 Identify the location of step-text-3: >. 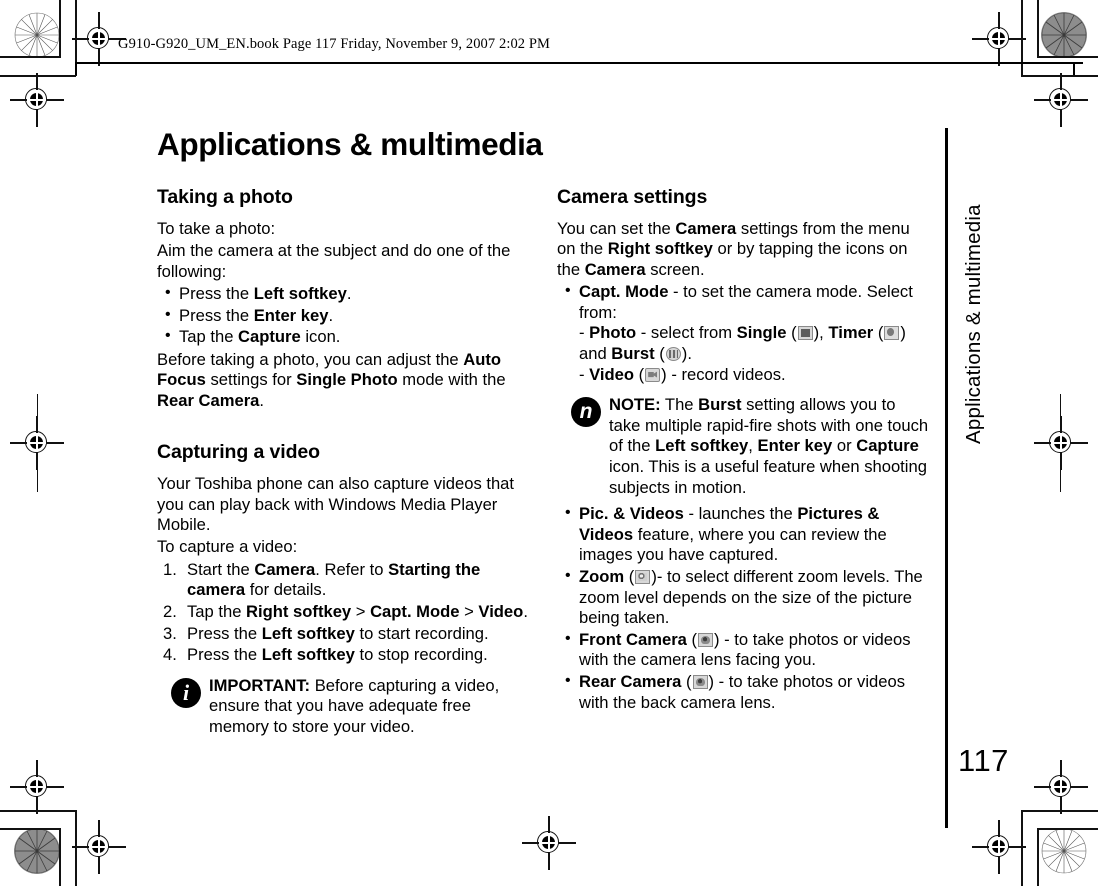
(469, 612).